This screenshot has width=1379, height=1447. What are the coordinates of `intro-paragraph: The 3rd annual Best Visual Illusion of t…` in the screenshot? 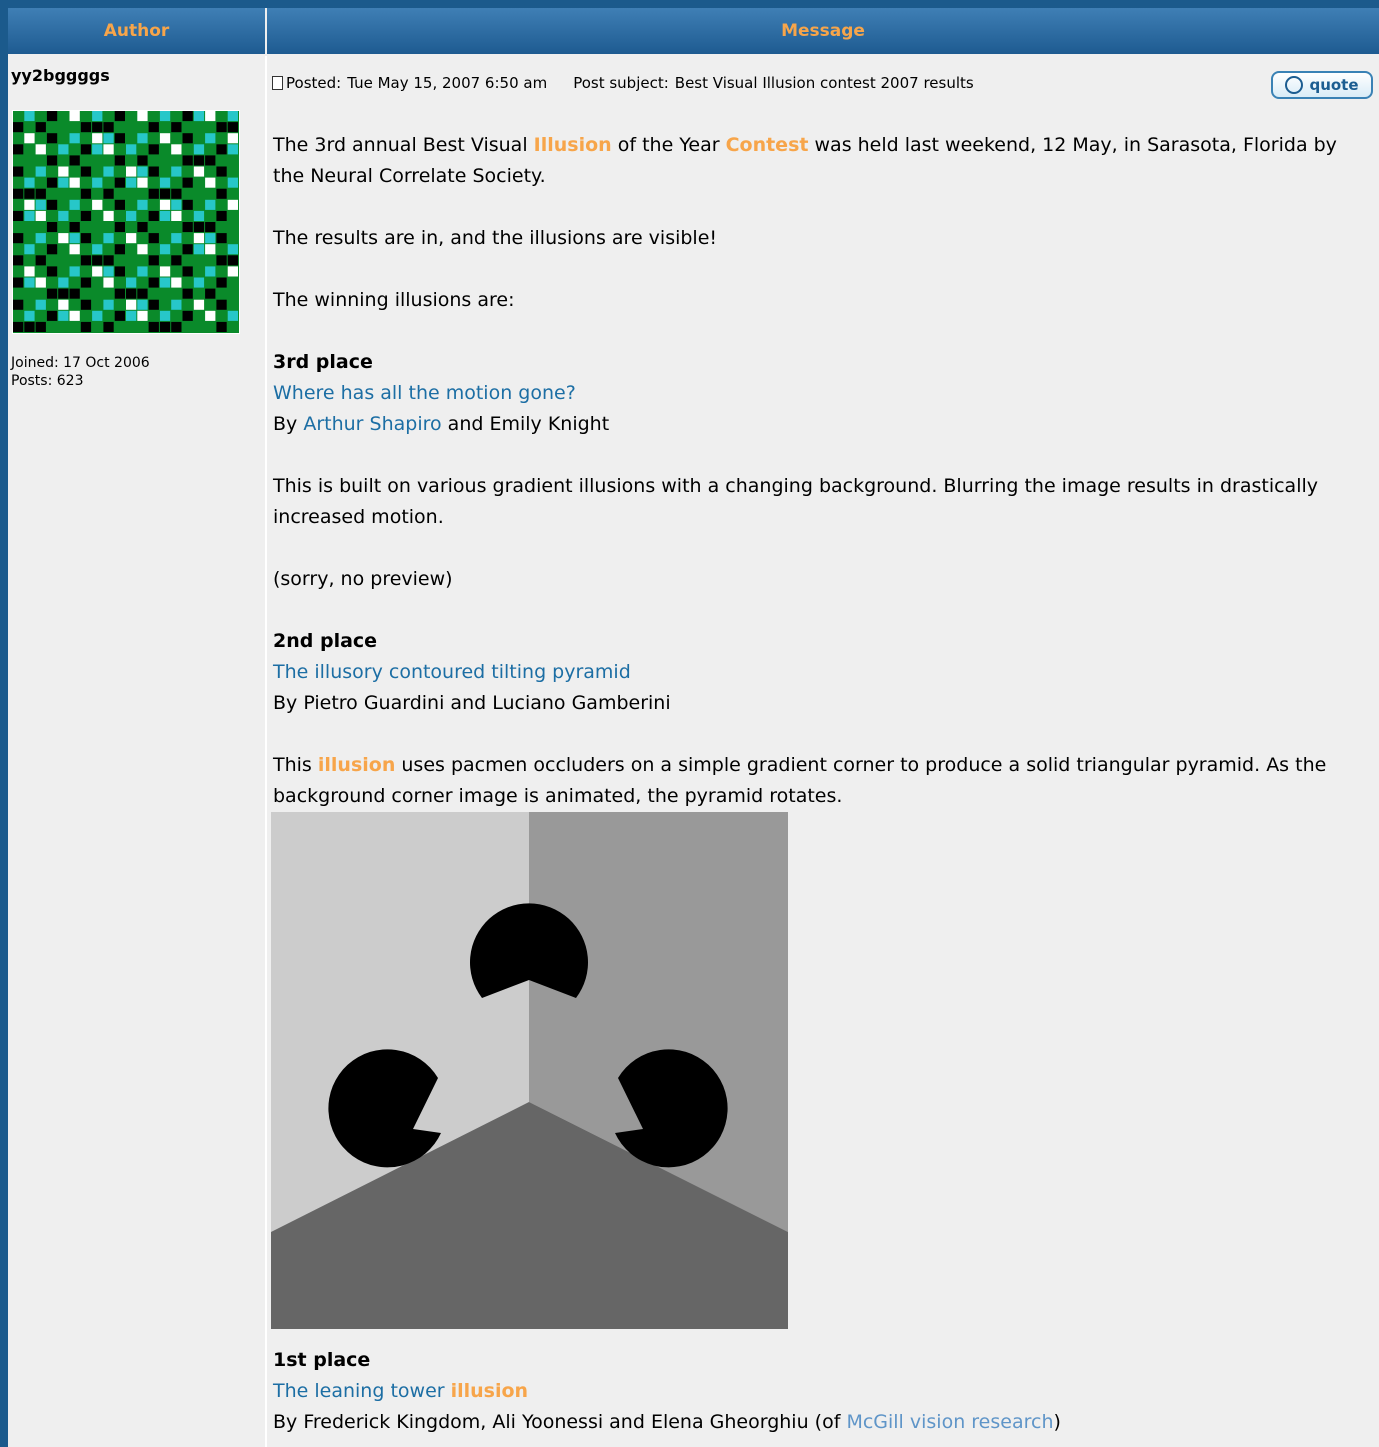 It's located at (818, 161).